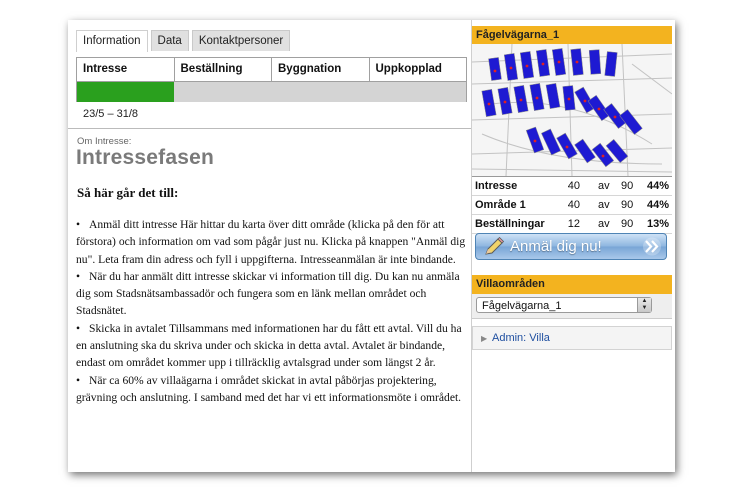 This screenshot has height=500, width=745. Describe the element at coordinates (522, 306) in the screenshot. I see `villa-area-select-value: Fågelvägarna_1` at that location.